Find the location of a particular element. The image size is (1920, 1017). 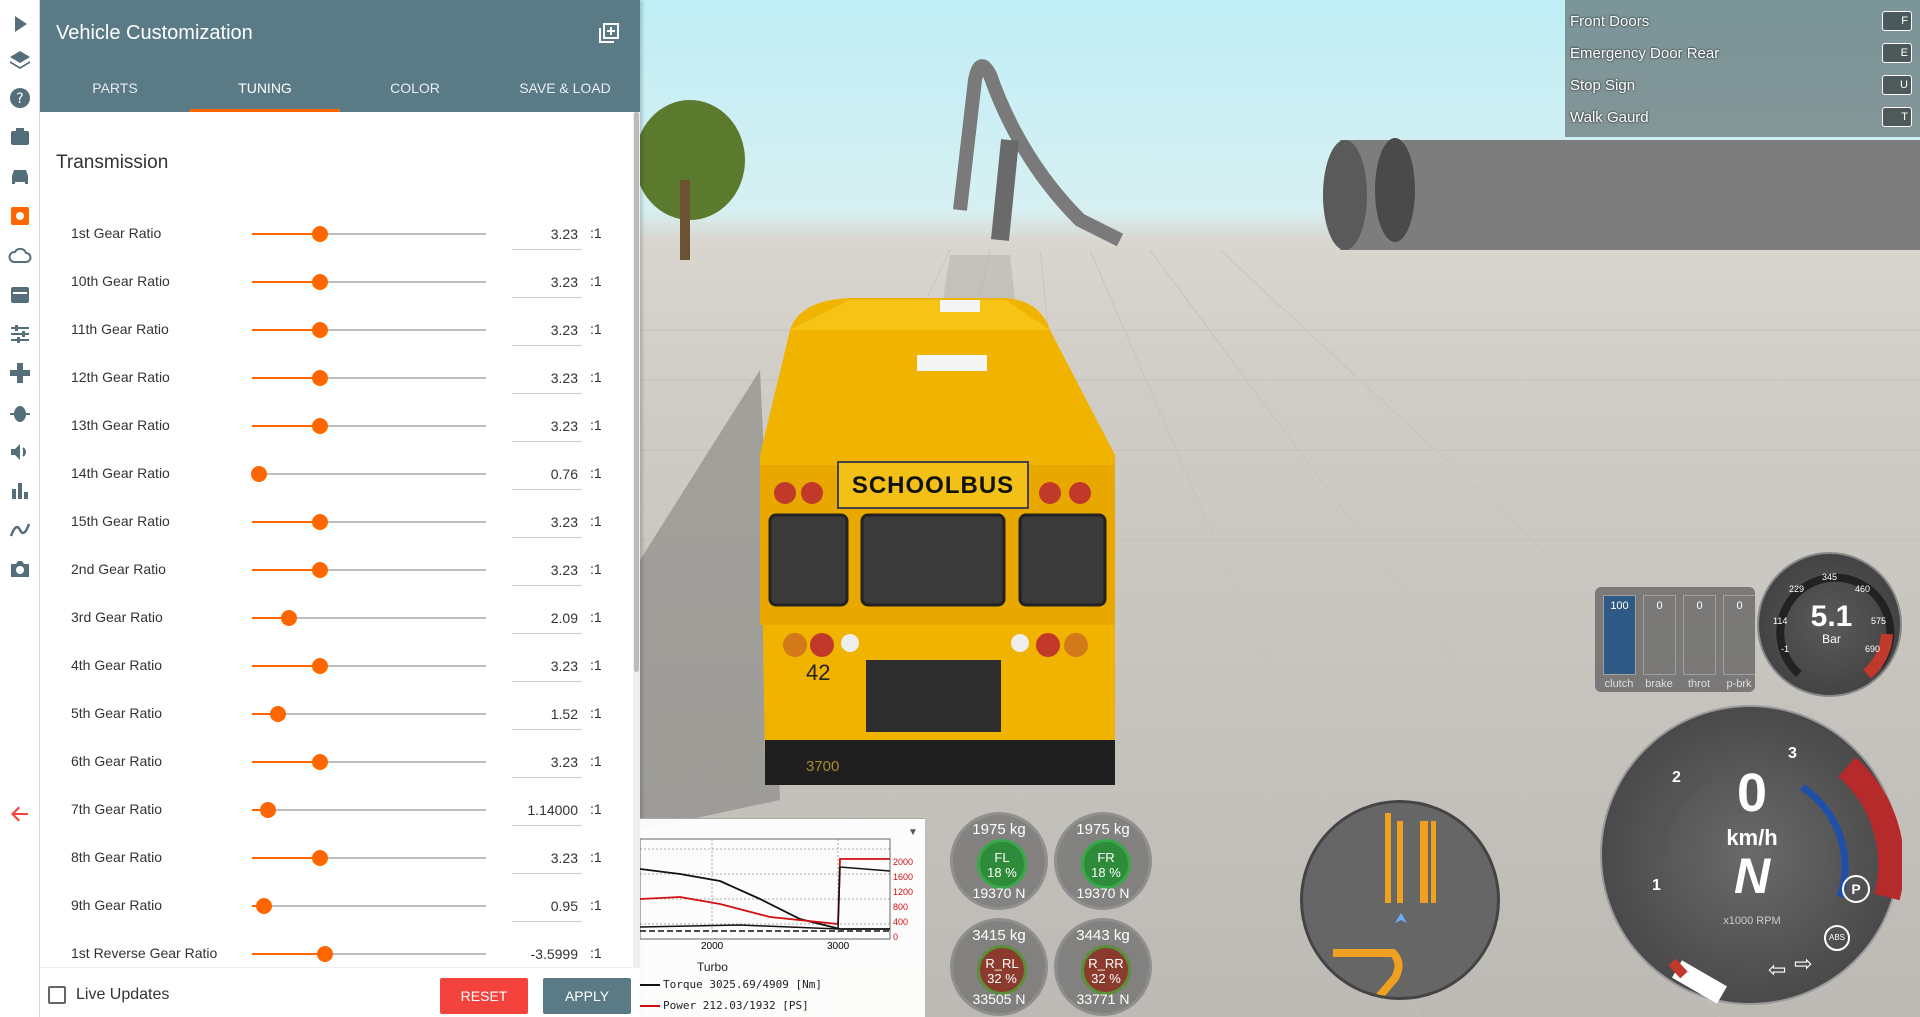

panel-scrollbar is located at coordinates (636, 539).